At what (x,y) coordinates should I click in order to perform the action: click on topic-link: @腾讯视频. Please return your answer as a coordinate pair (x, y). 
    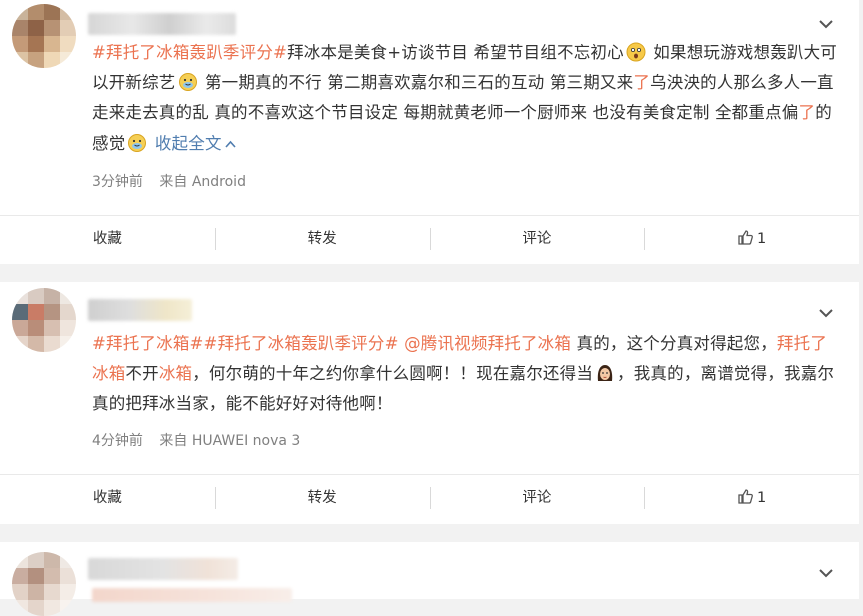
    Looking at the image, I should click on (446, 343).